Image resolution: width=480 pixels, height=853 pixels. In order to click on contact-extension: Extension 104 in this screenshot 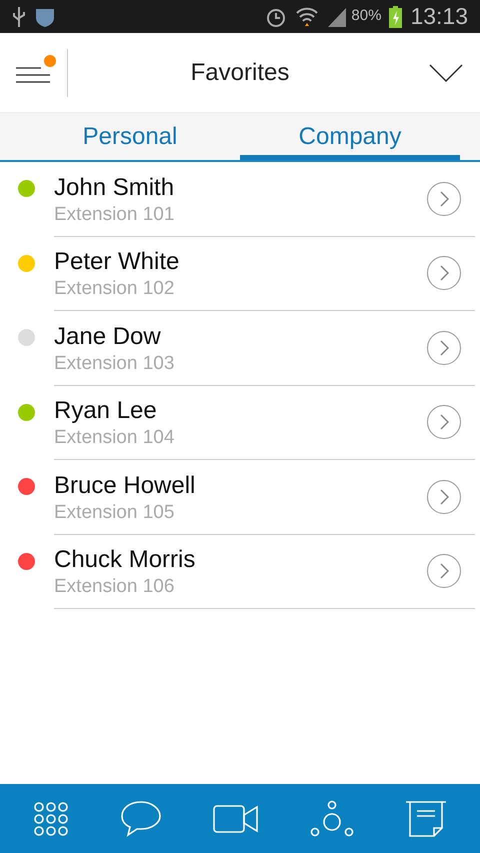, I will do `click(115, 438)`.